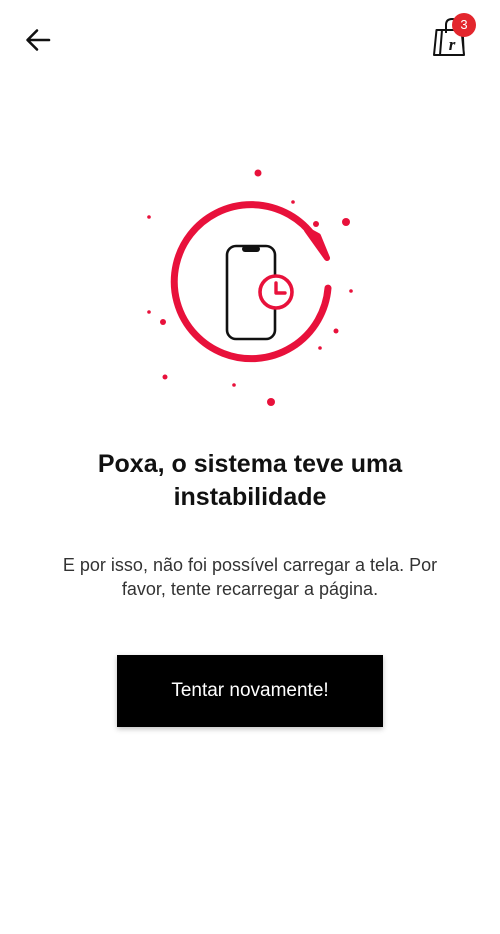 Image resolution: width=500 pixels, height=934 pixels. I want to click on cart-button: r 3, so click(453, 37).